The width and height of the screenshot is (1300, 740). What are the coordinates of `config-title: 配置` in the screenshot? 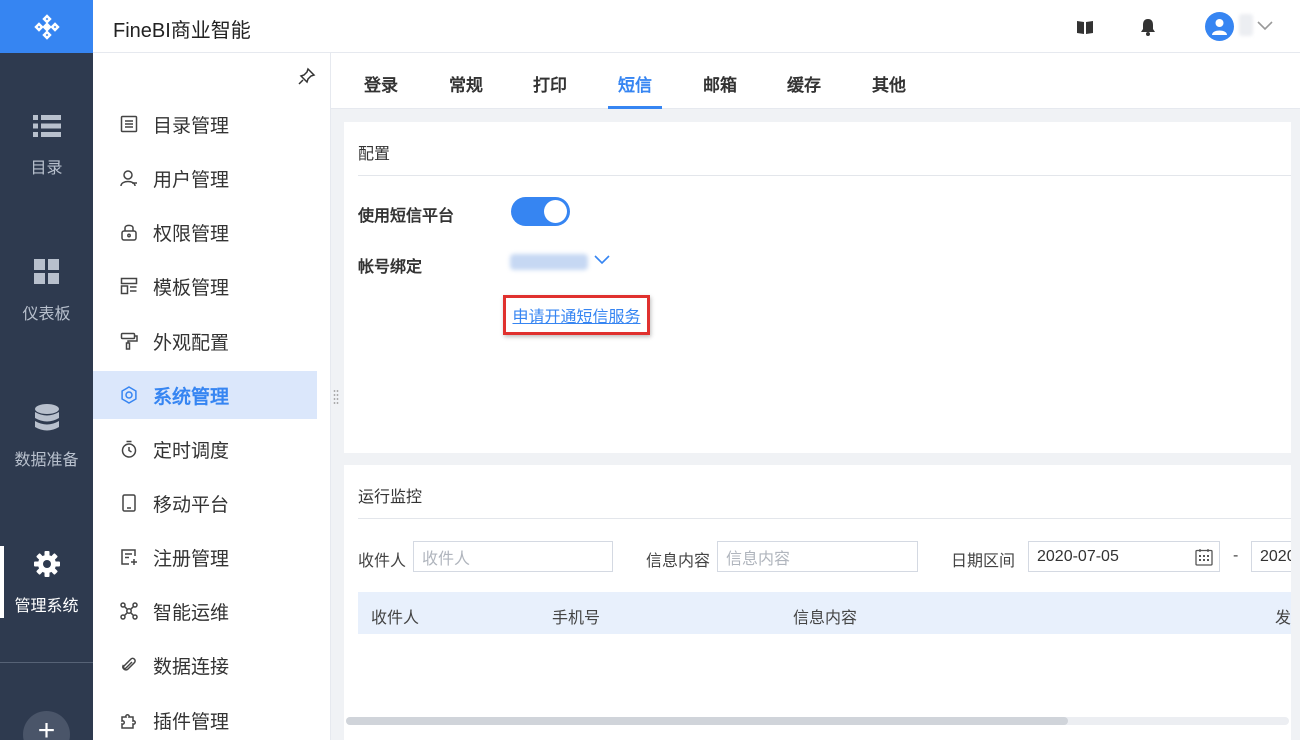 It's located at (374, 154).